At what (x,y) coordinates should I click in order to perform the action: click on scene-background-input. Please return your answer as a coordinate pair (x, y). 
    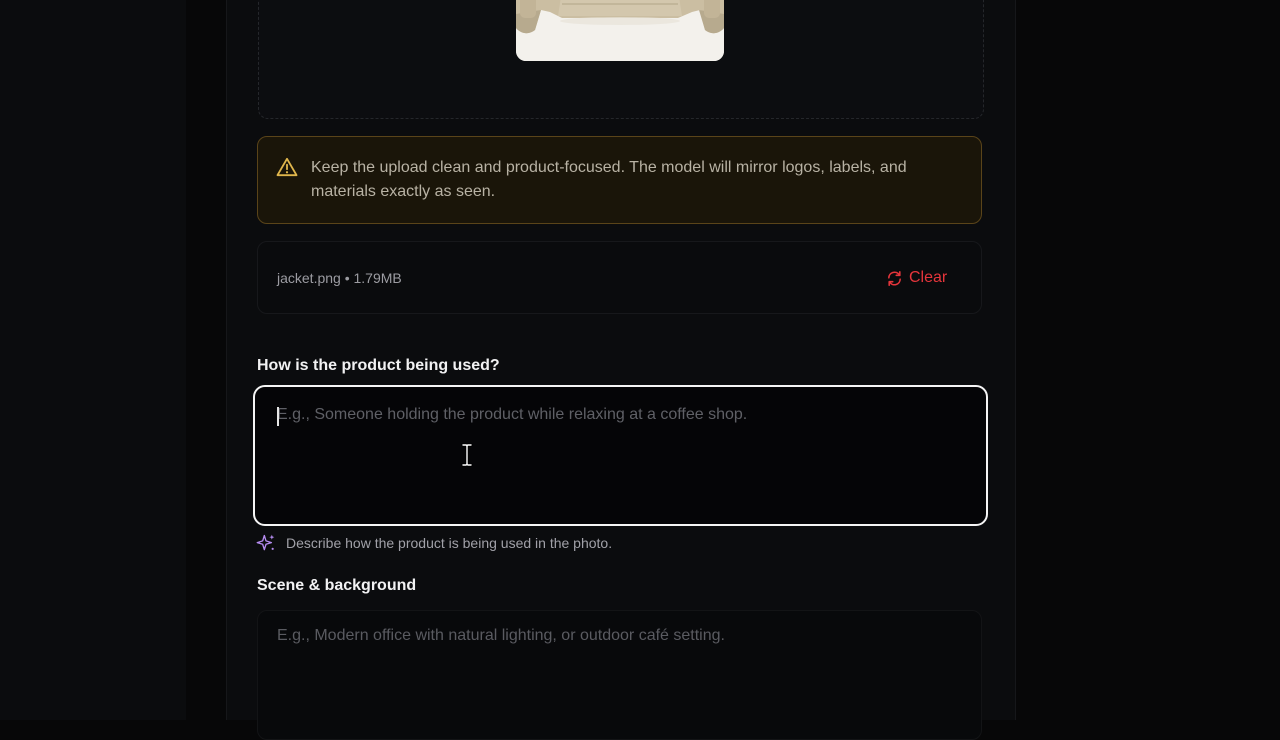
    Looking at the image, I should click on (619, 675).